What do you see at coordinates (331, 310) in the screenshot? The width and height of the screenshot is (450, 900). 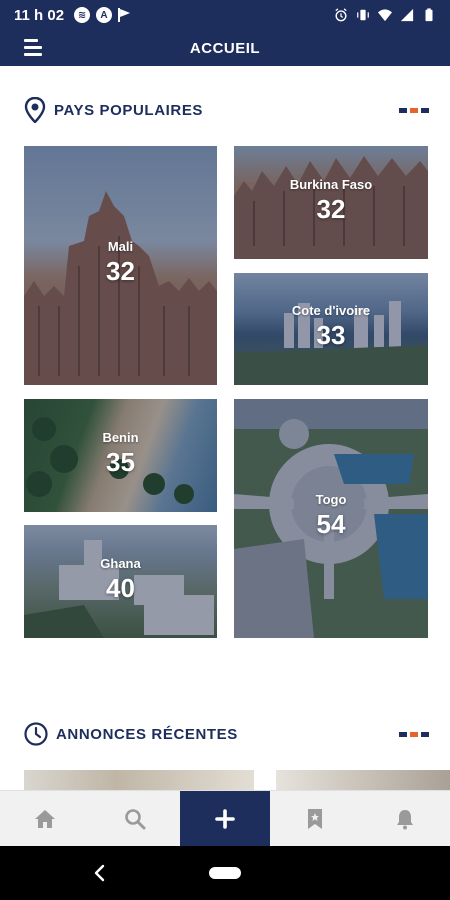 I see `country-name: Cote d'ivoire` at bounding box center [331, 310].